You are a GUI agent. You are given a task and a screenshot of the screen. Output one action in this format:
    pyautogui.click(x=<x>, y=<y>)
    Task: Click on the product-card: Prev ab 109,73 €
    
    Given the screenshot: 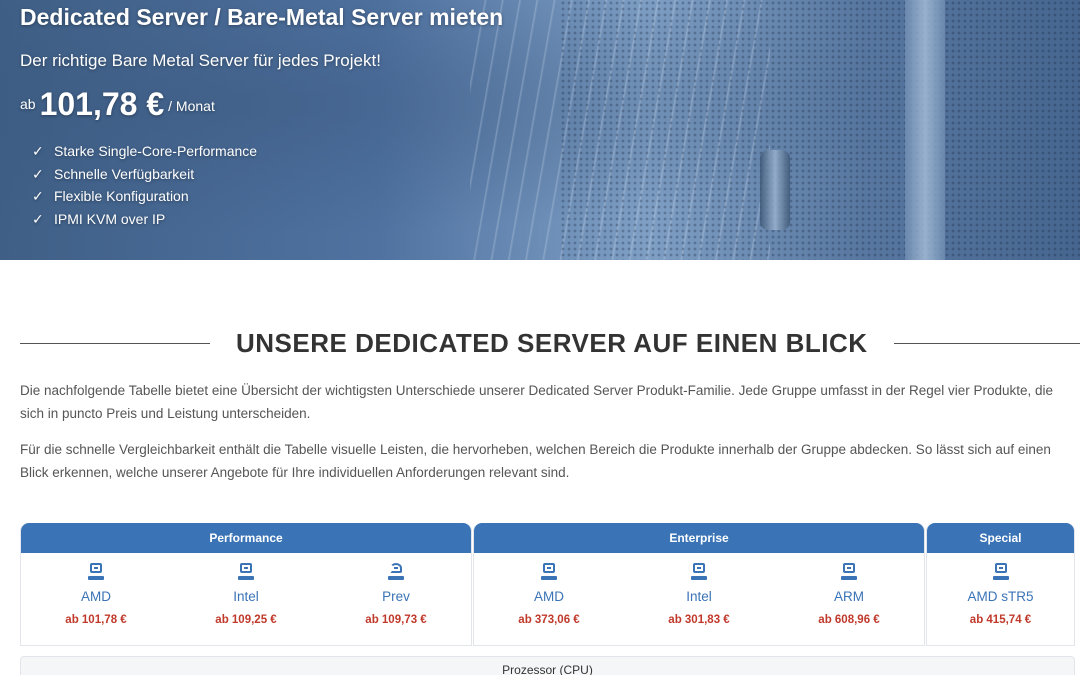 What is the action you would take?
    pyautogui.click(x=396, y=599)
    